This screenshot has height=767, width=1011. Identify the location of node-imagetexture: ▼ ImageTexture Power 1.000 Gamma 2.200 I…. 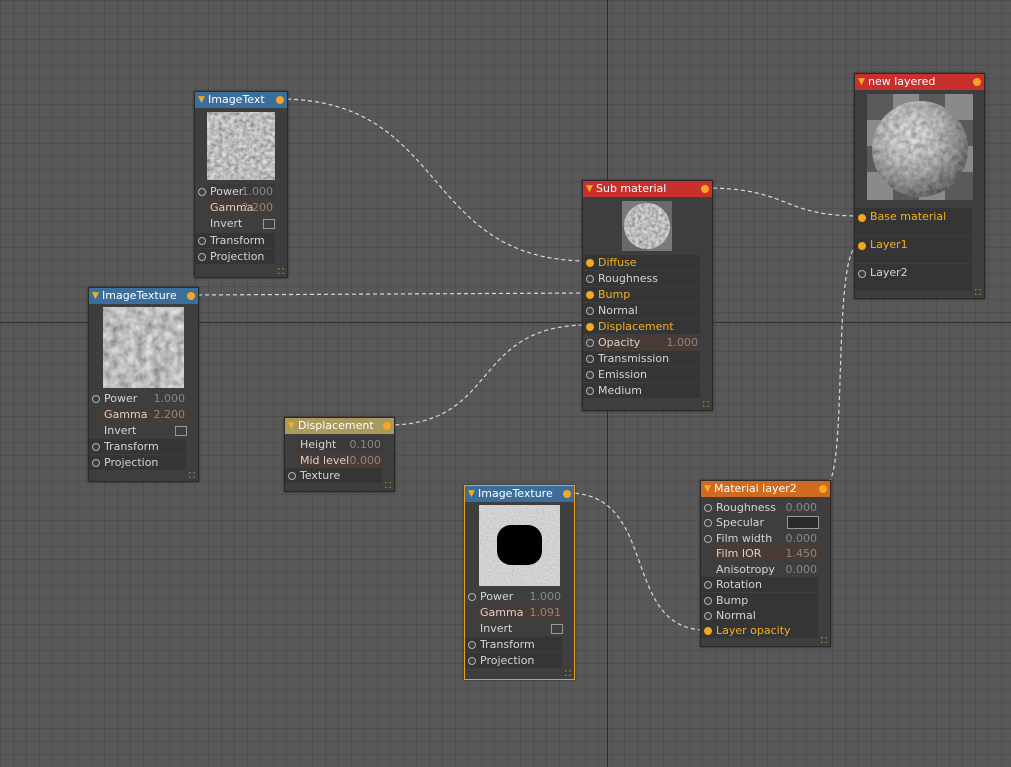
(143, 384).